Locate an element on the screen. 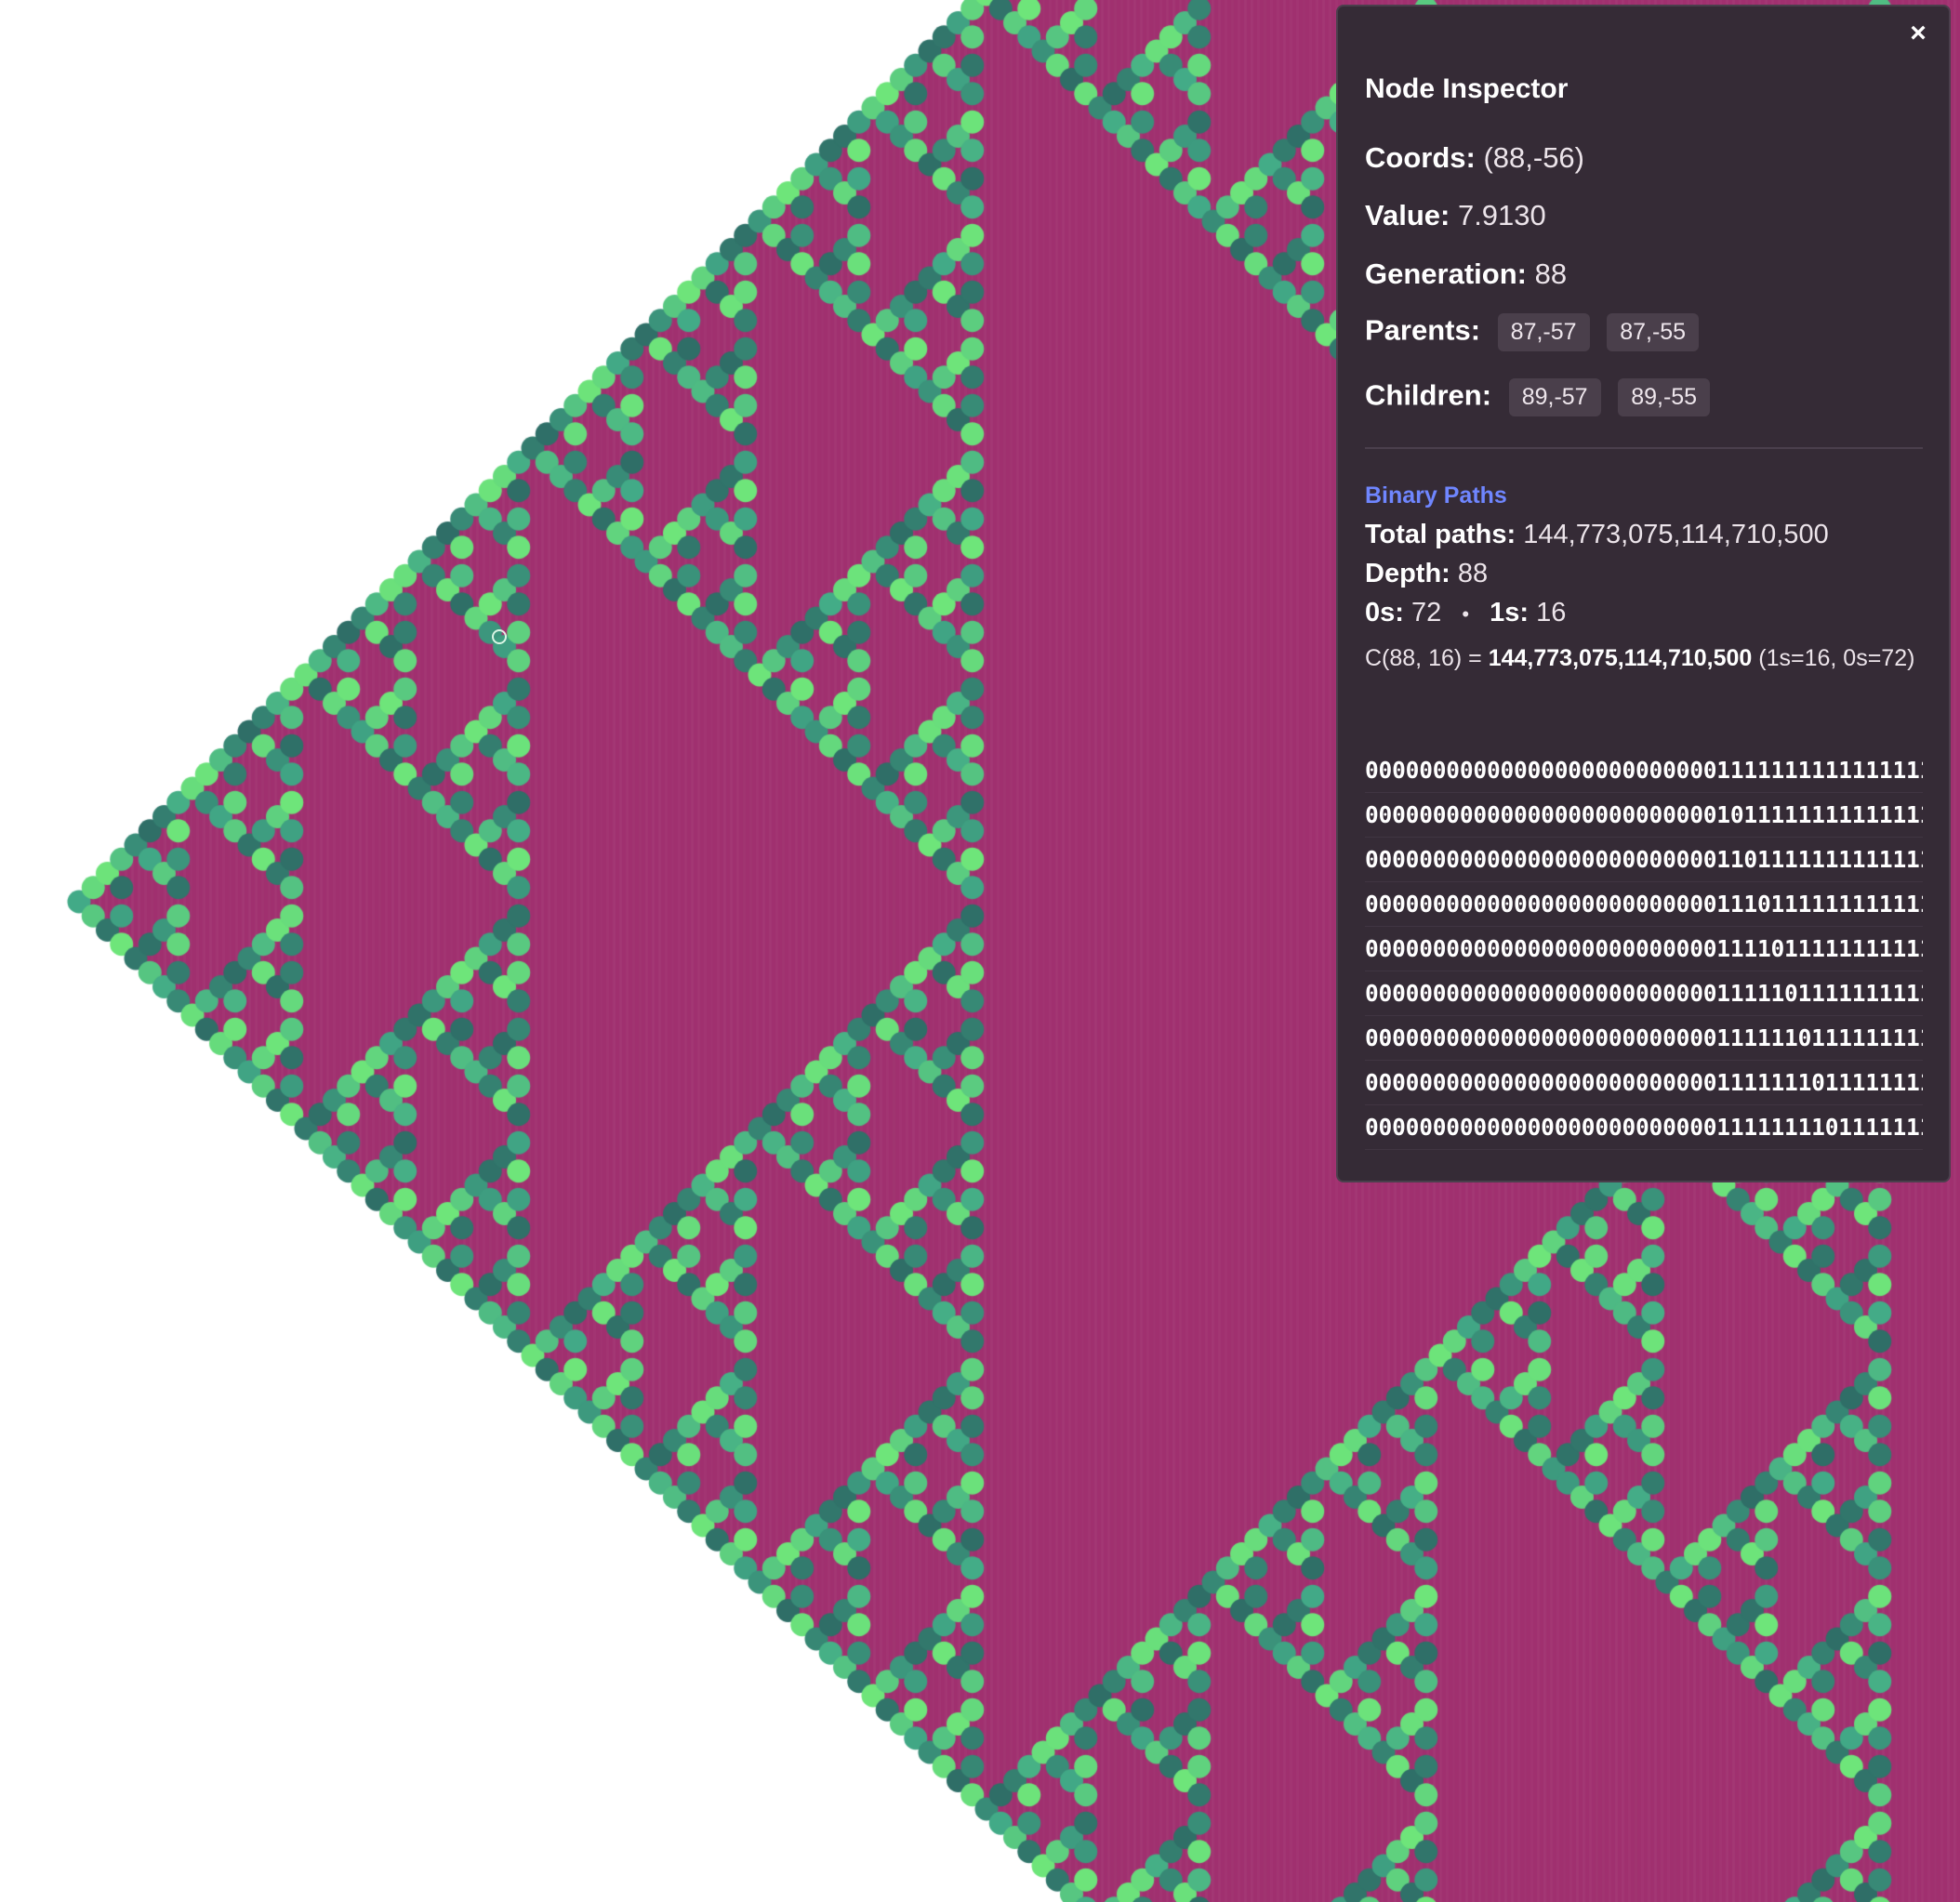  child-chip: 89,-57 is located at coordinates (1554, 397).